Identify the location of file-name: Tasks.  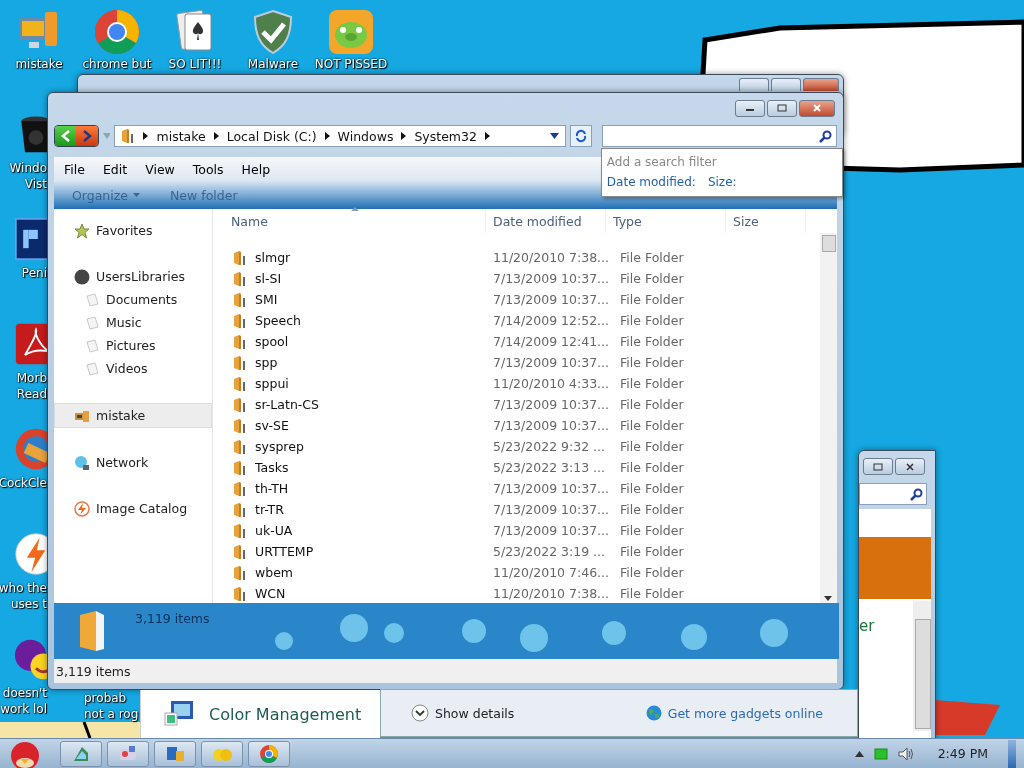
(272, 467).